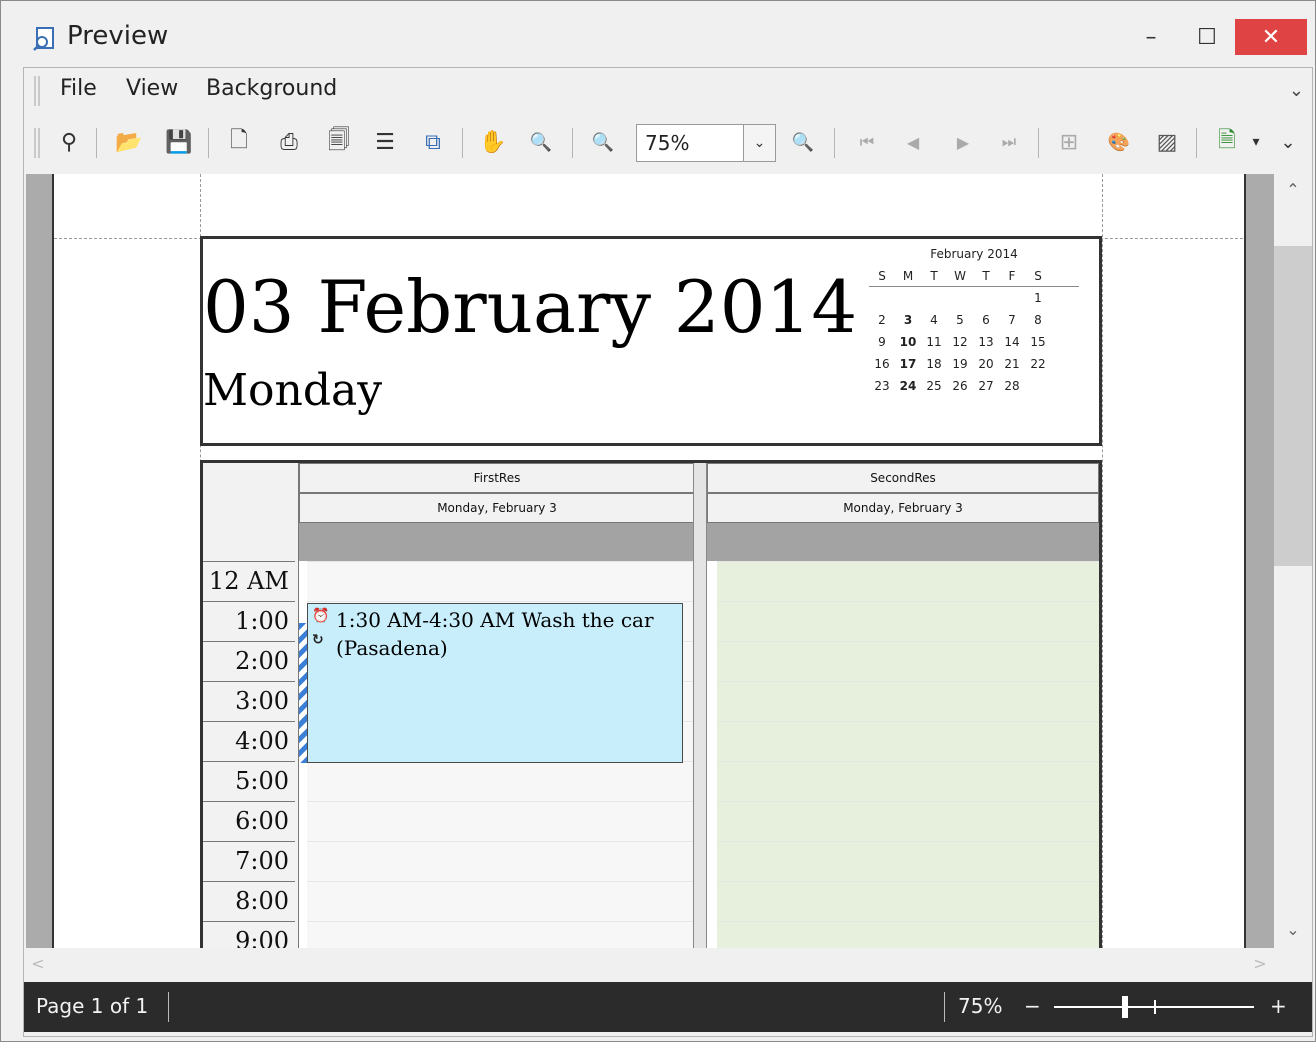 The image size is (1316, 1042). What do you see at coordinates (882, 386) in the screenshot?
I see `mini-calendar-day: 23` at bounding box center [882, 386].